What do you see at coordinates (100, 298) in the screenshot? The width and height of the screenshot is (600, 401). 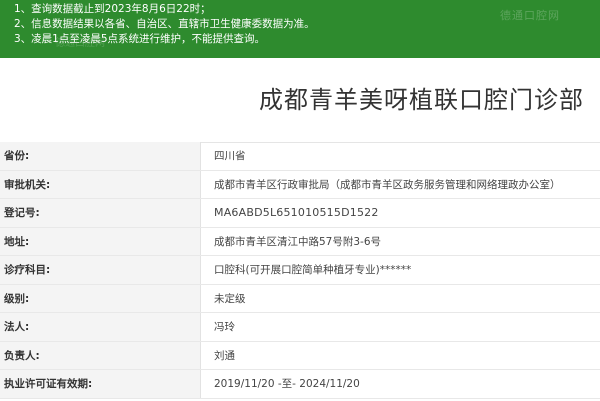 I see `row-label: 级别:` at bounding box center [100, 298].